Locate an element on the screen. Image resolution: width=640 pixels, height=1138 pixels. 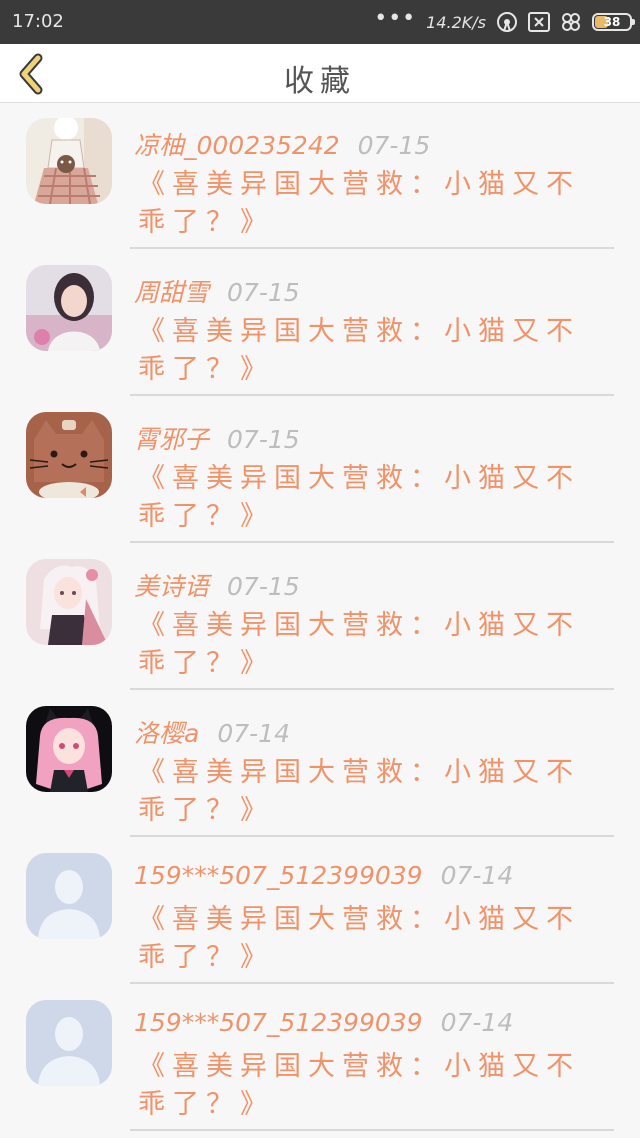
hotspot-icon is located at coordinates (507, 22).